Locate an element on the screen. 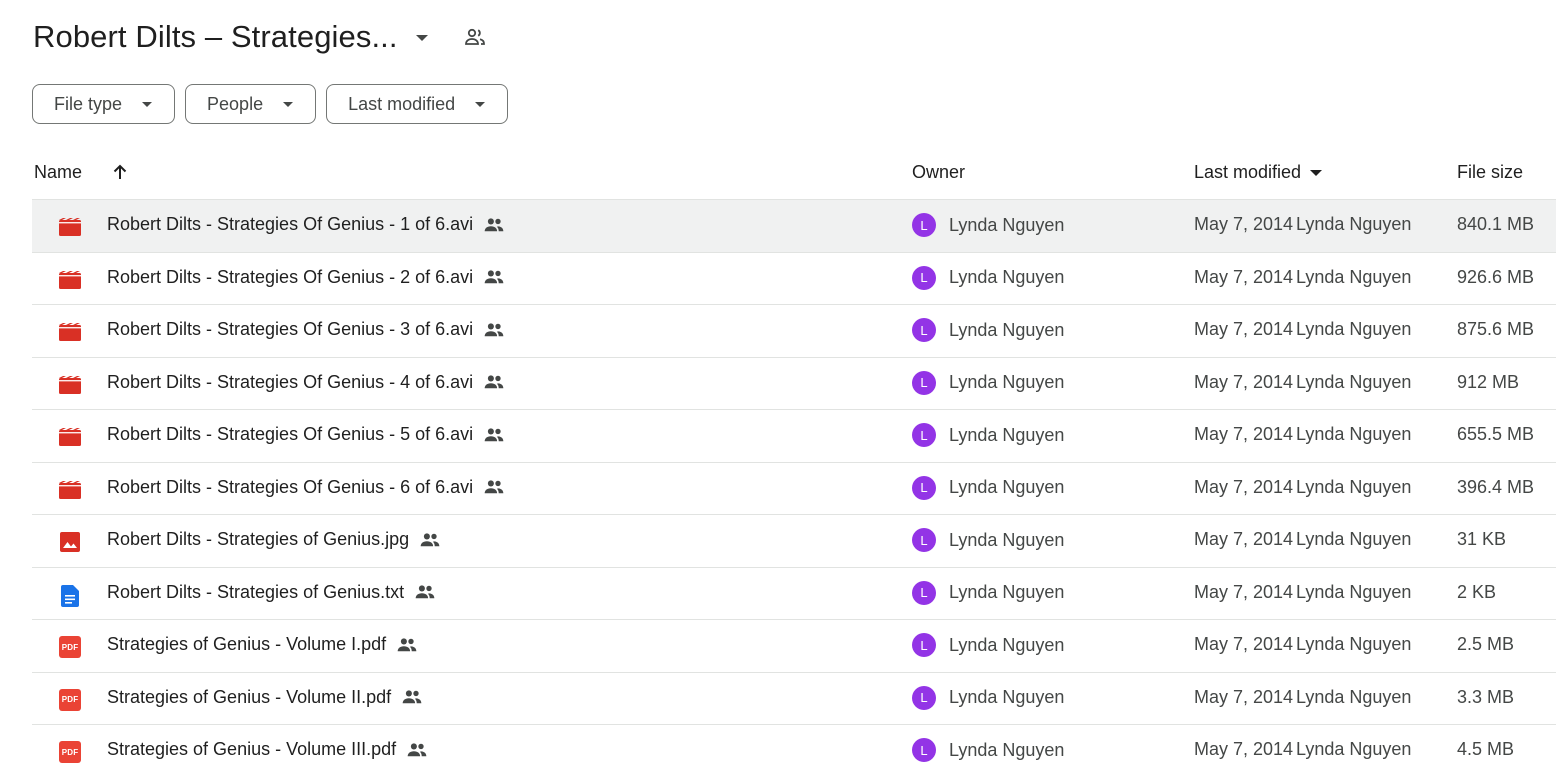  filter-bar: File type People Last modified is located at coordinates (270, 104).